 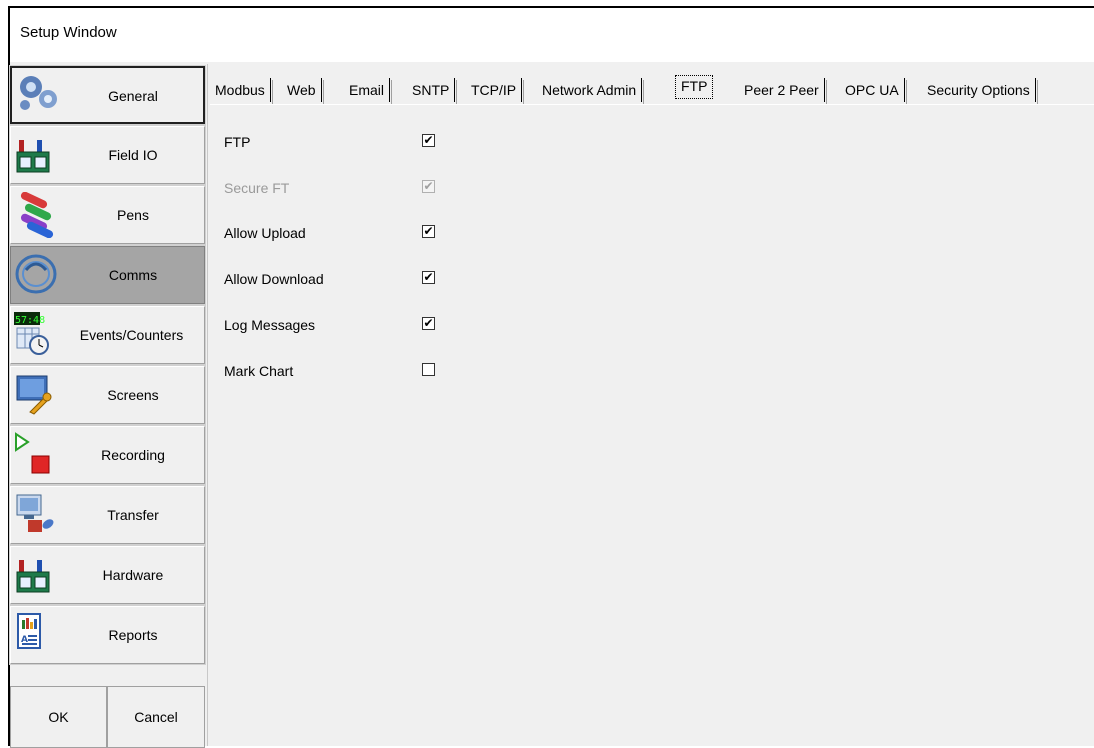 I want to click on tab-sntp: SNTP, so click(x=432, y=91).